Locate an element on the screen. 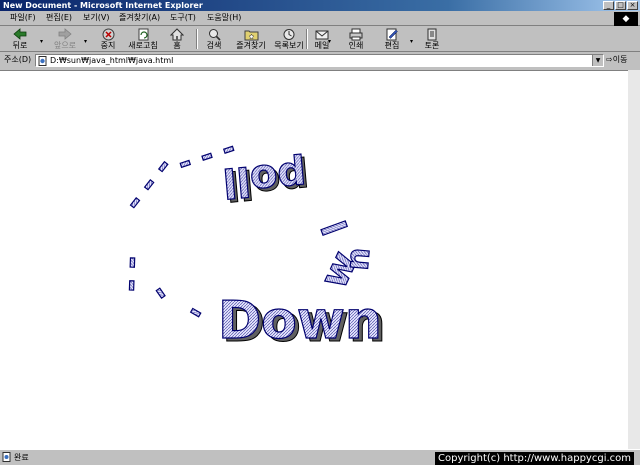 This screenshot has width=640, height=465. windows-logo-icon: ◆ is located at coordinates (626, 19).